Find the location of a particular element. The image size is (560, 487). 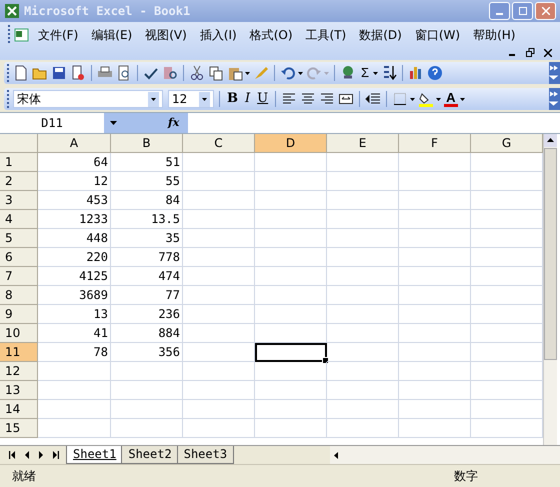

spreadsheet-icon is located at coordinates (22, 35).